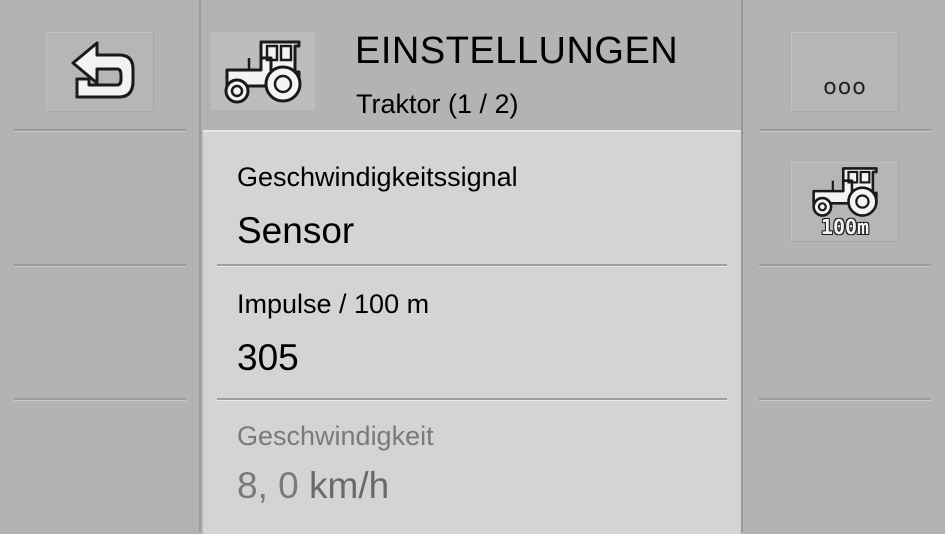  I want to click on setting-label: Geschwindigkeitssignal, so click(377, 177).